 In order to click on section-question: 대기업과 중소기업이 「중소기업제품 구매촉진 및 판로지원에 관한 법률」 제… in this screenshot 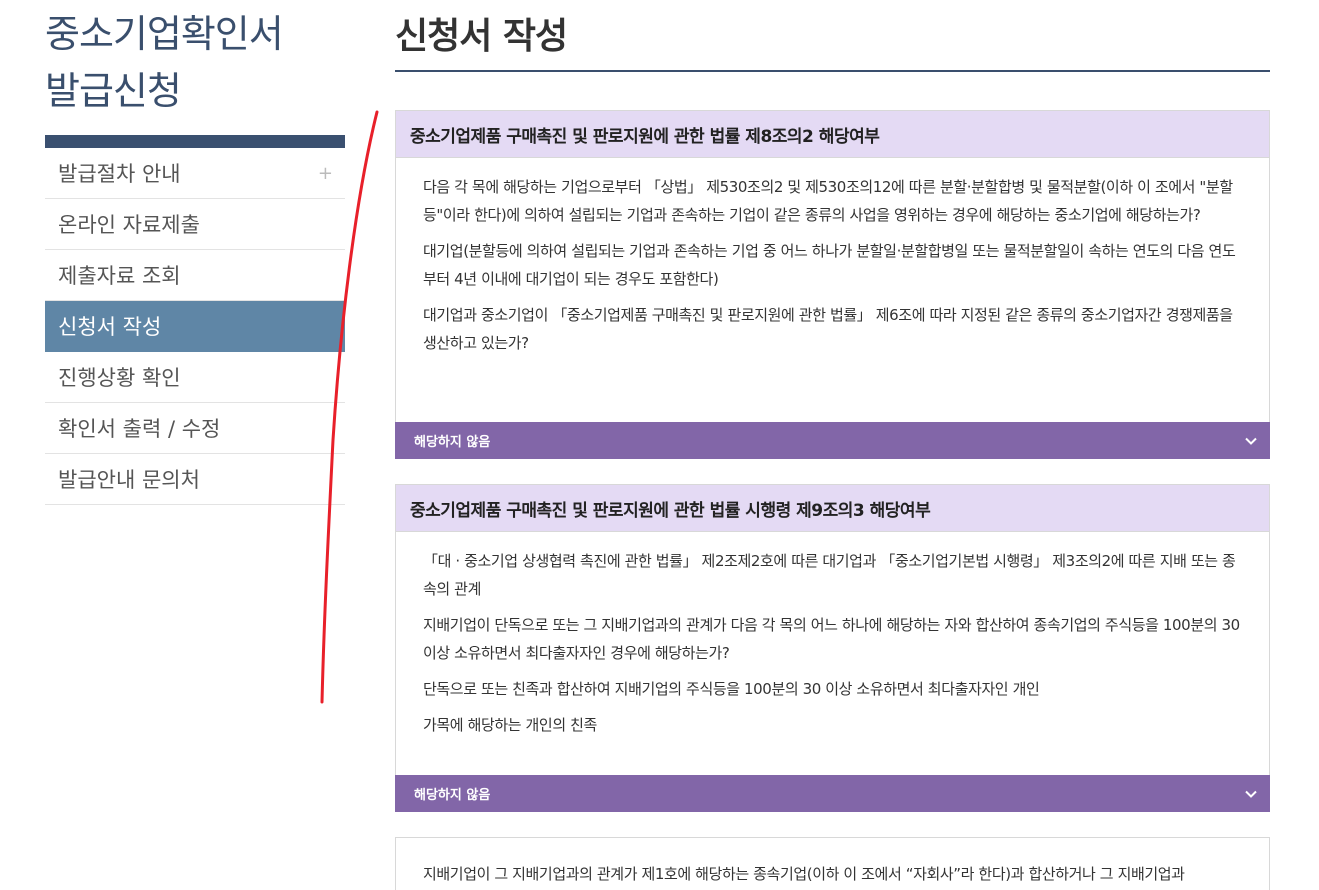, I will do `click(828, 329)`.